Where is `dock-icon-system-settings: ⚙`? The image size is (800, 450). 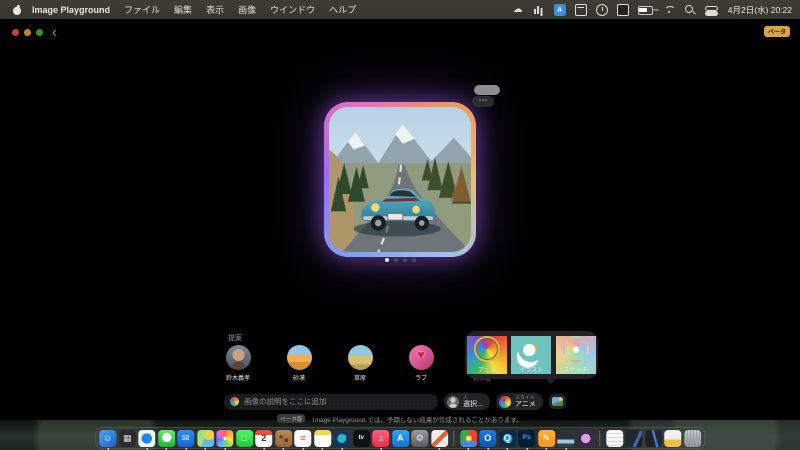 dock-icon-system-settings: ⚙ is located at coordinates (420, 438).